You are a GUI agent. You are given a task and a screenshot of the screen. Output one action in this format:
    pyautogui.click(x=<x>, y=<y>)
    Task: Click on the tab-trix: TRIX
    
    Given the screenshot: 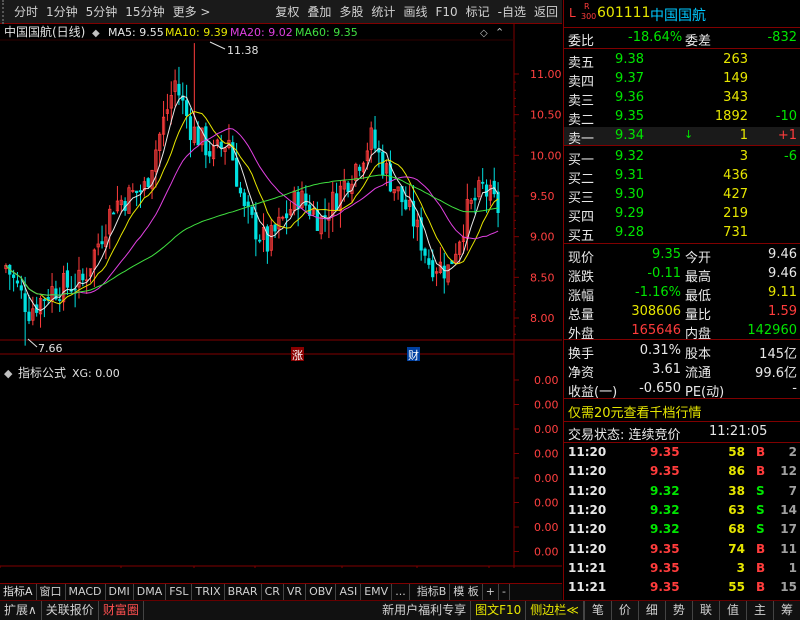 What is the action you would take?
    pyautogui.click(x=208, y=592)
    